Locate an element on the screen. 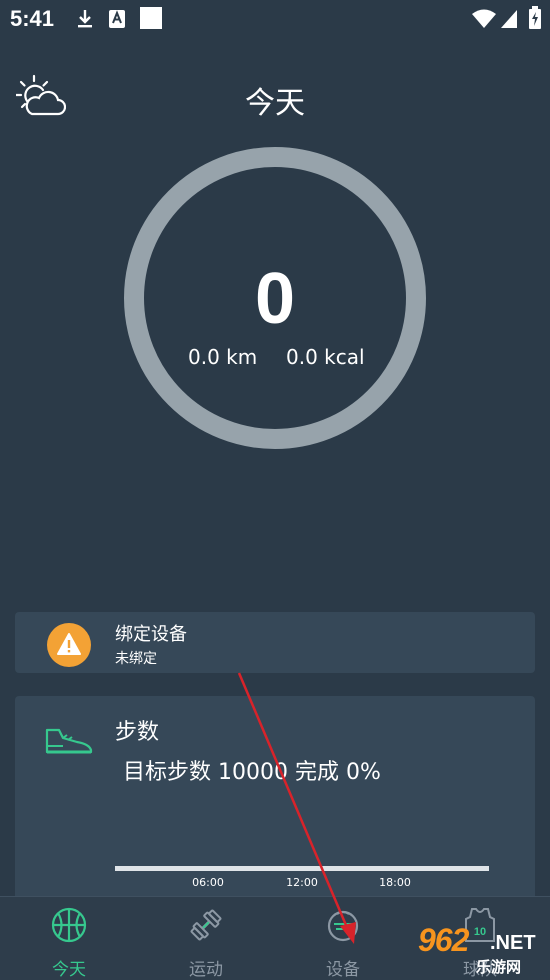  tick-0600: 06:00 is located at coordinates (208, 882).